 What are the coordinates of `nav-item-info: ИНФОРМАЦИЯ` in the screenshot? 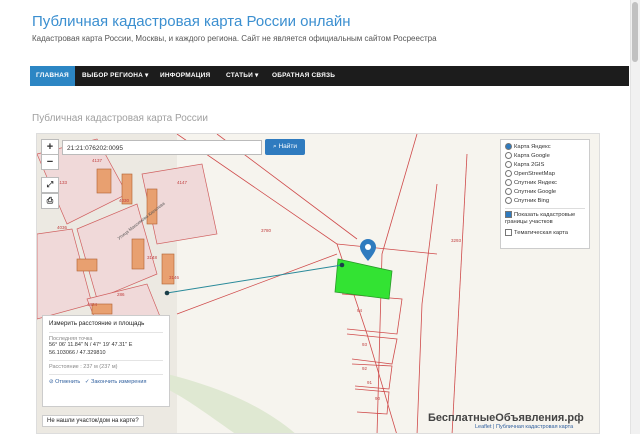 It's located at (185, 76).